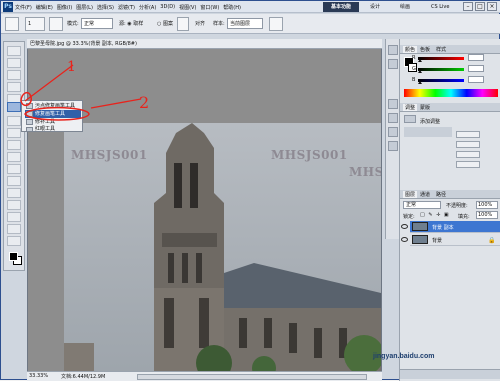  What do you see at coordinates (144, 102) in the screenshot?
I see `annotation-label-2: 2` at bounding box center [144, 102].